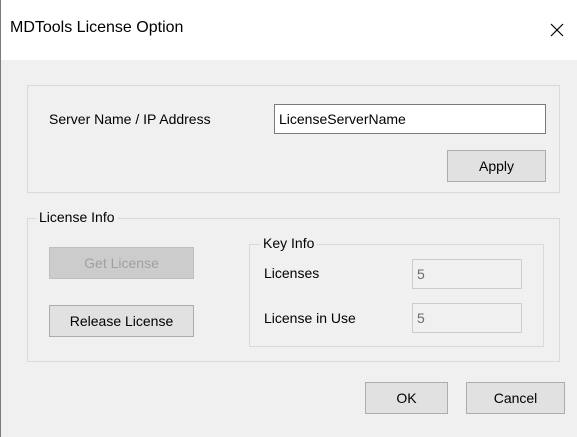 The image size is (577, 437). What do you see at coordinates (467, 274) in the screenshot?
I see `licenses-count-field: 5` at bounding box center [467, 274].